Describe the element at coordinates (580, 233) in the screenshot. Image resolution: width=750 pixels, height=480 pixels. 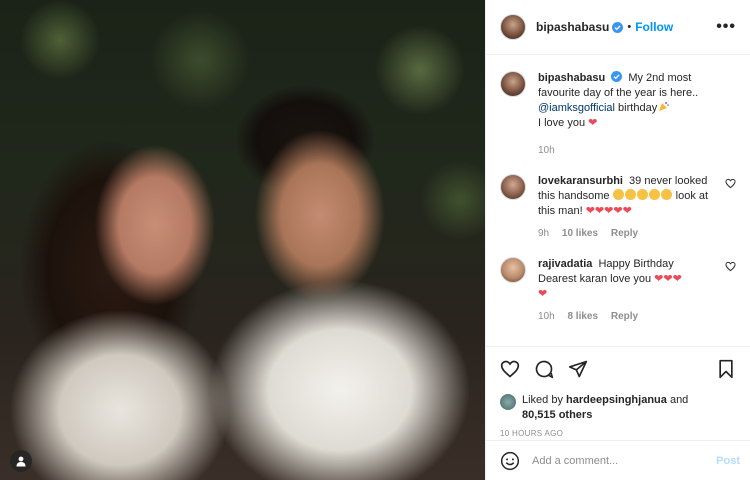
I see `comment-likes: 10 likes` at that location.